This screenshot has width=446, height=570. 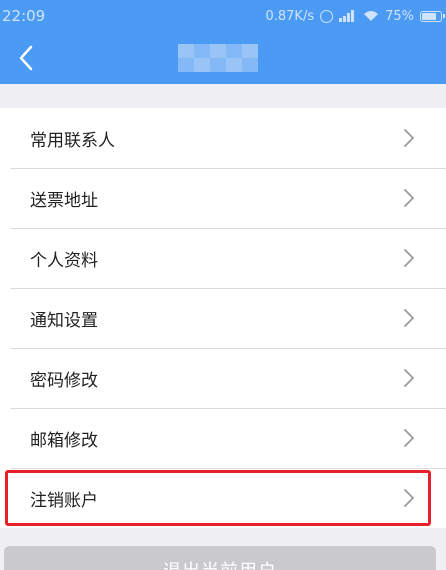 I want to click on status-time: 22:09, so click(x=24, y=16).